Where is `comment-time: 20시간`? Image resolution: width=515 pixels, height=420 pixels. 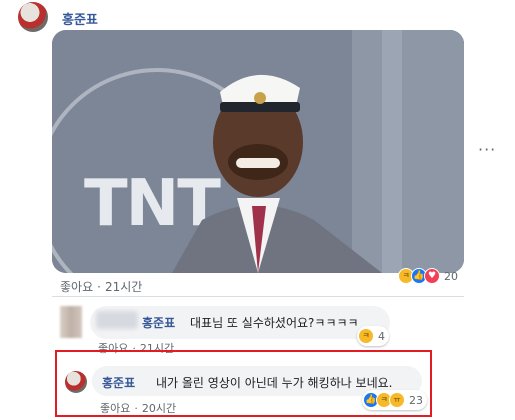
comment-time: 20시간 is located at coordinates (159, 408).